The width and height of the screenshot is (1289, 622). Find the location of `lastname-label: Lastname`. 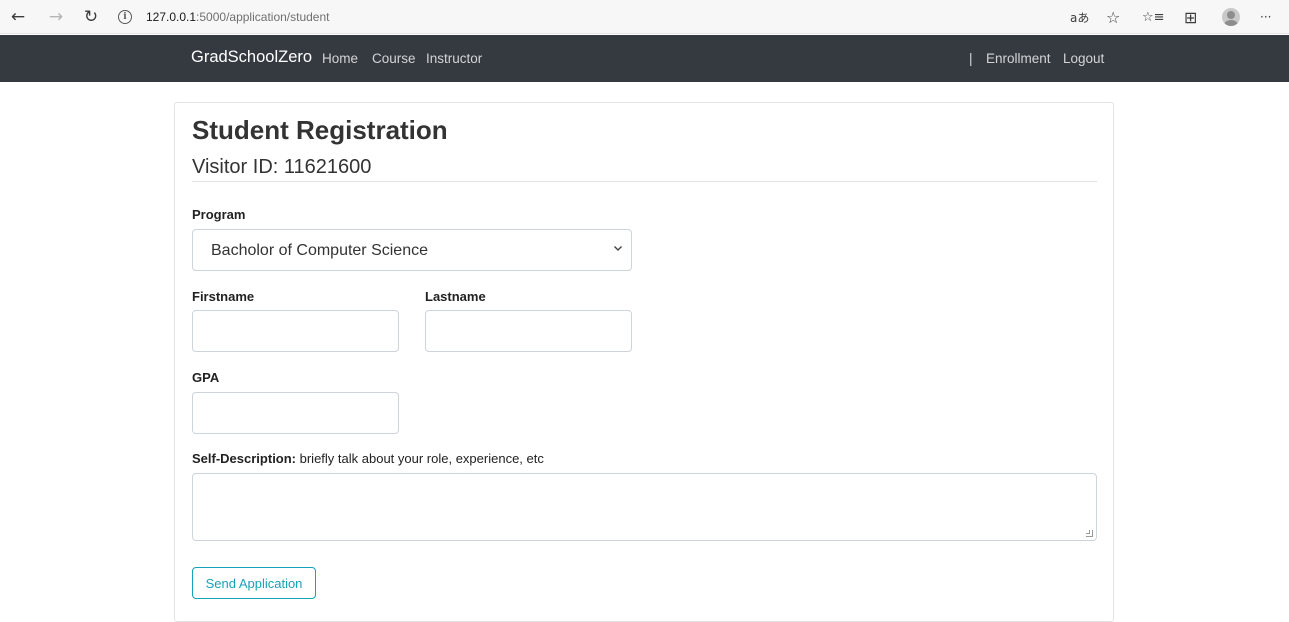

lastname-label: Lastname is located at coordinates (455, 296).